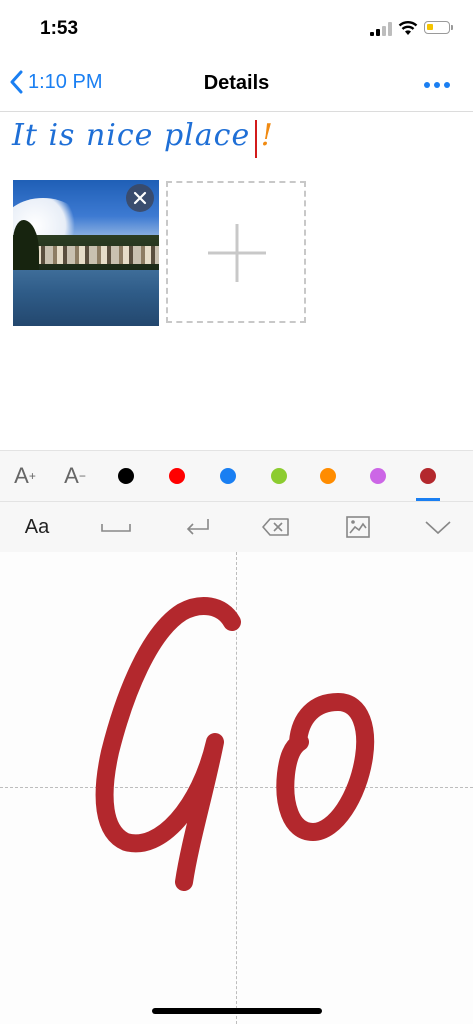 The height and width of the screenshot is (1024, 473). What do you see at coordinates (37, 527) in the screenshot?
I see `text-input-mode-button: Aa` at bounding box center [37, 527].